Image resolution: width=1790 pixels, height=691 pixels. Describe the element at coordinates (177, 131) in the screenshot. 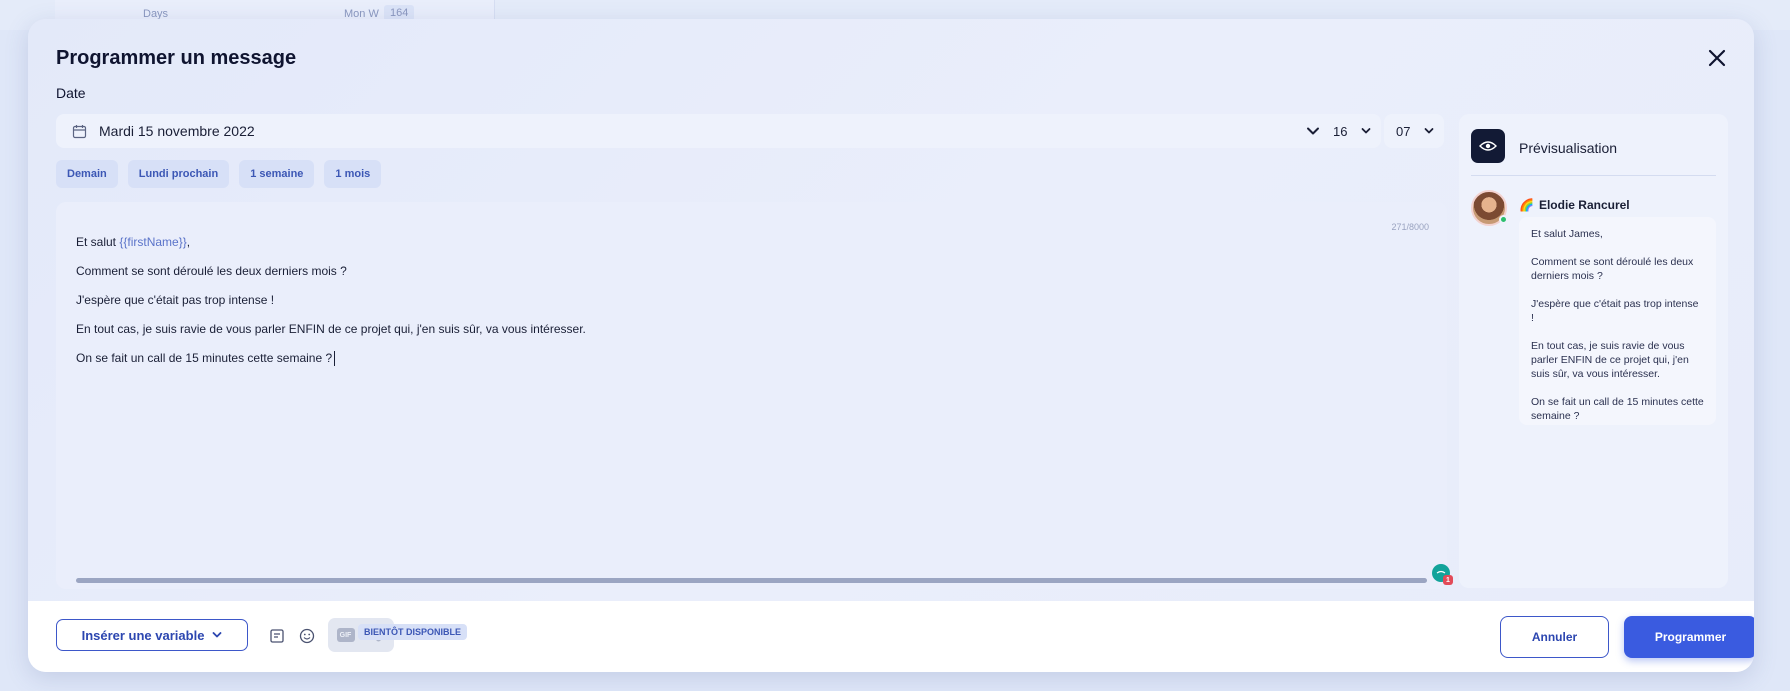

I see `date-value: Mardi 15 novembre 2022` at that location.